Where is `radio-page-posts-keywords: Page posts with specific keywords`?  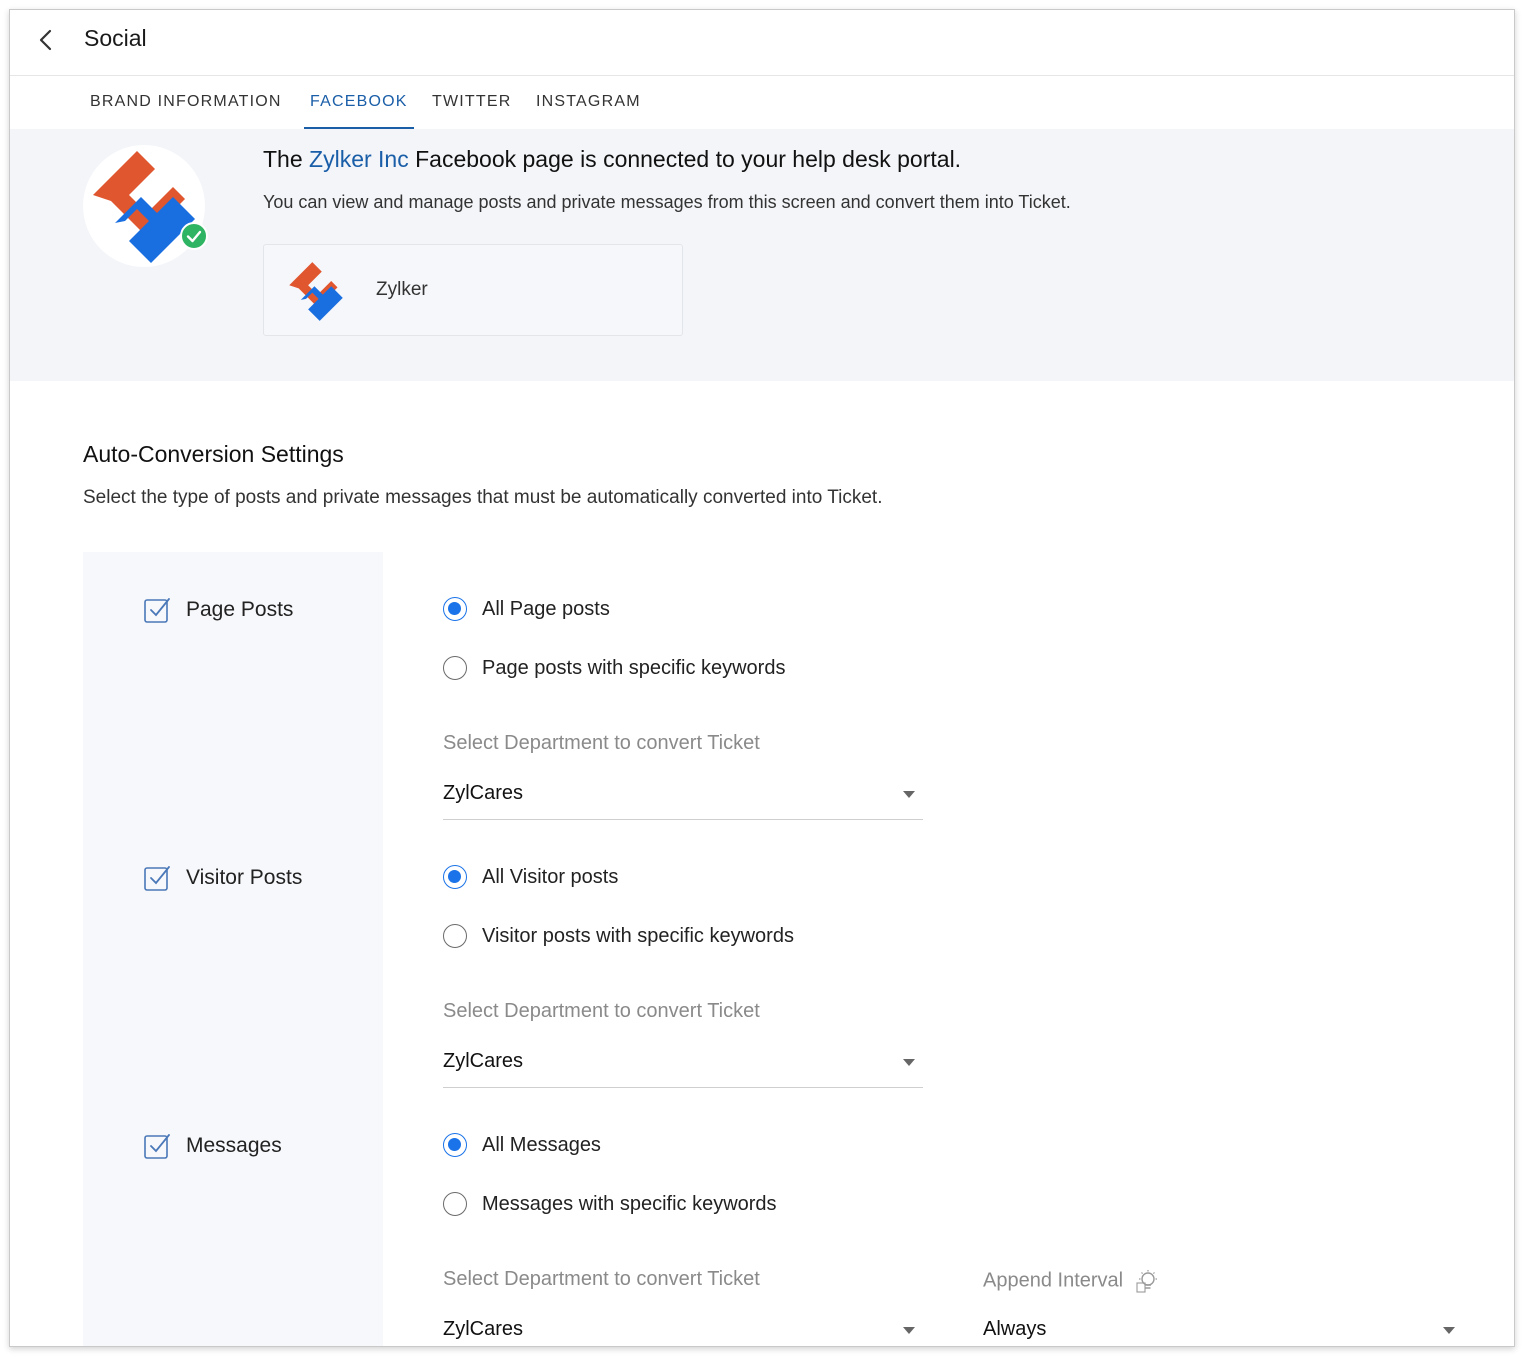
radio-page-posts-keywords: Page posts with specific keywords is located at coordinates (614, 668).